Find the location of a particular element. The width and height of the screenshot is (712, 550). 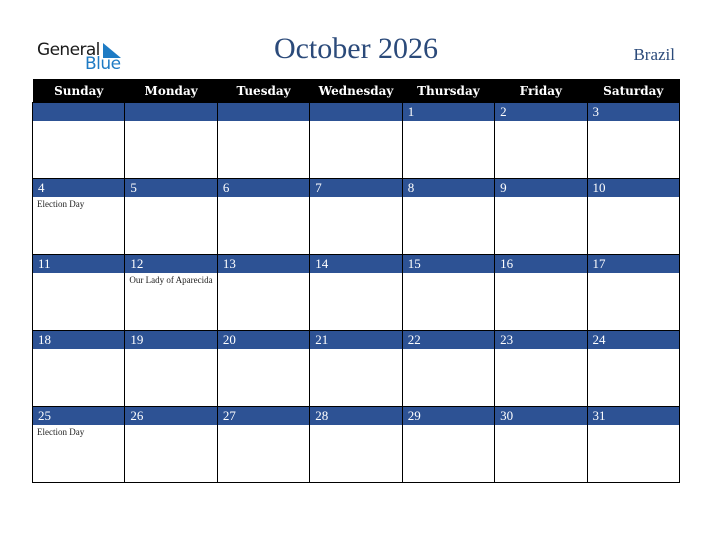

day-number: 23 is located at coordinates (541, 340).